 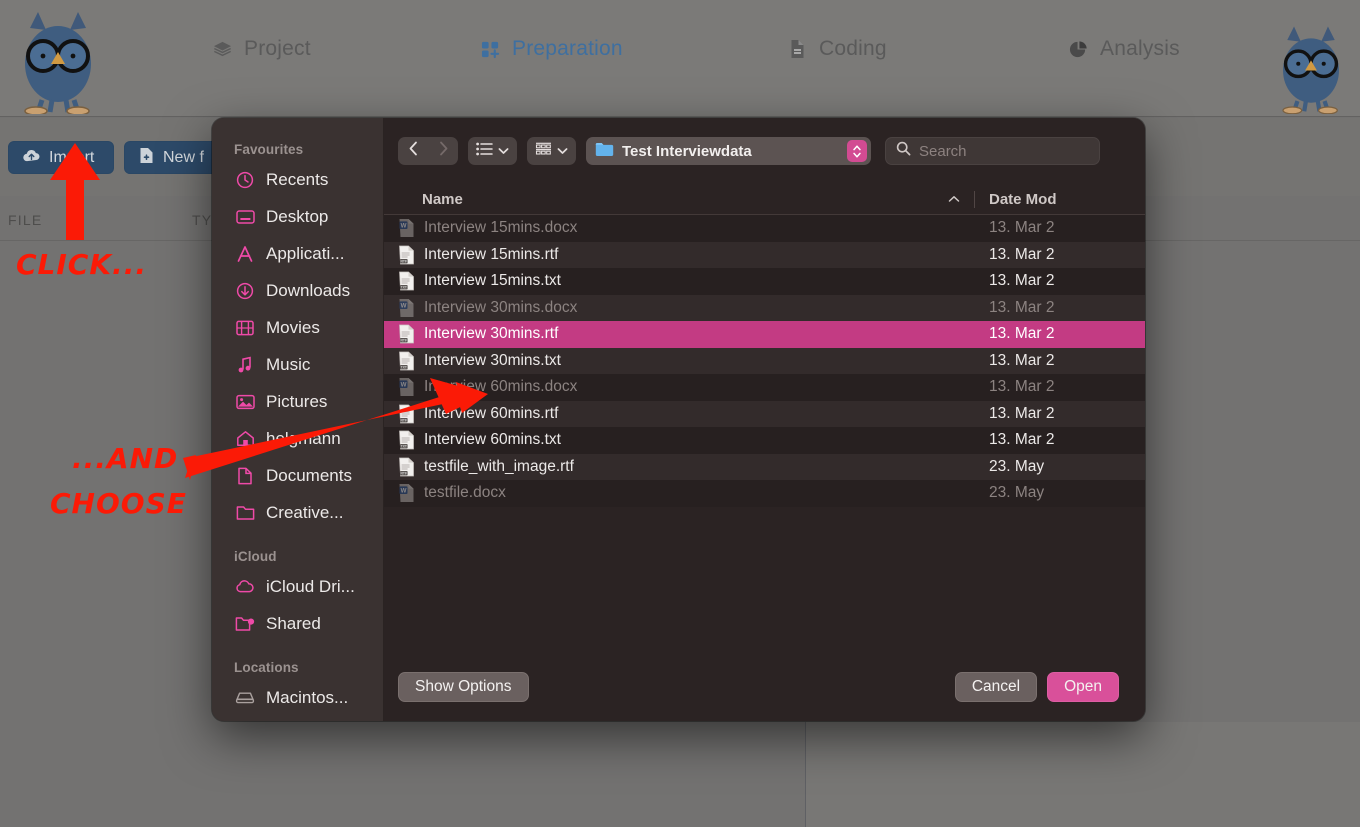 What do you see at coordinates (31, 158) in the screenshot?
I see `cloud-upload-icon` at bounding box center [31, 158].